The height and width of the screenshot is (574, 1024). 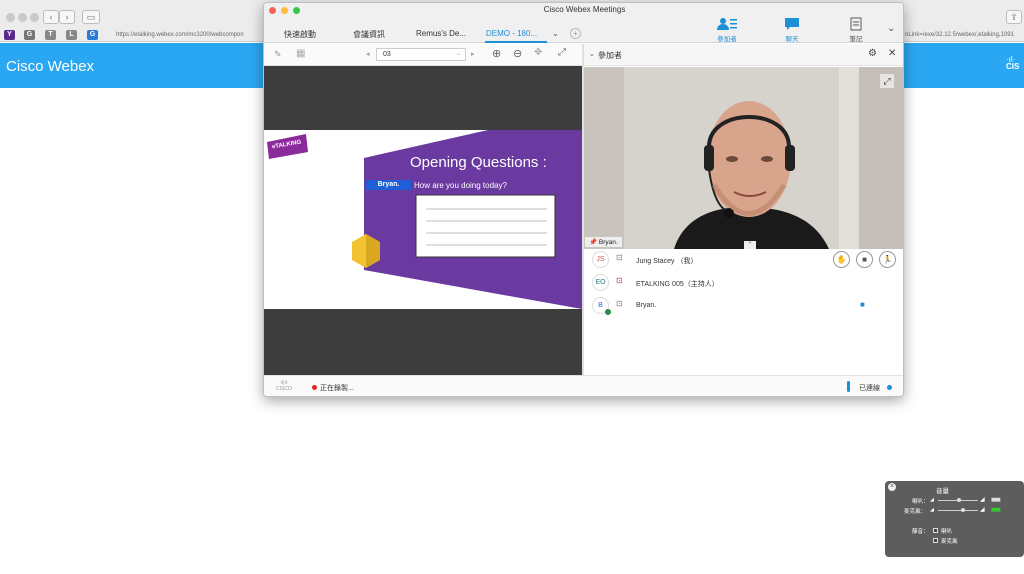 I want to click on fit-icon: ✥, so click(x=538, y=52).